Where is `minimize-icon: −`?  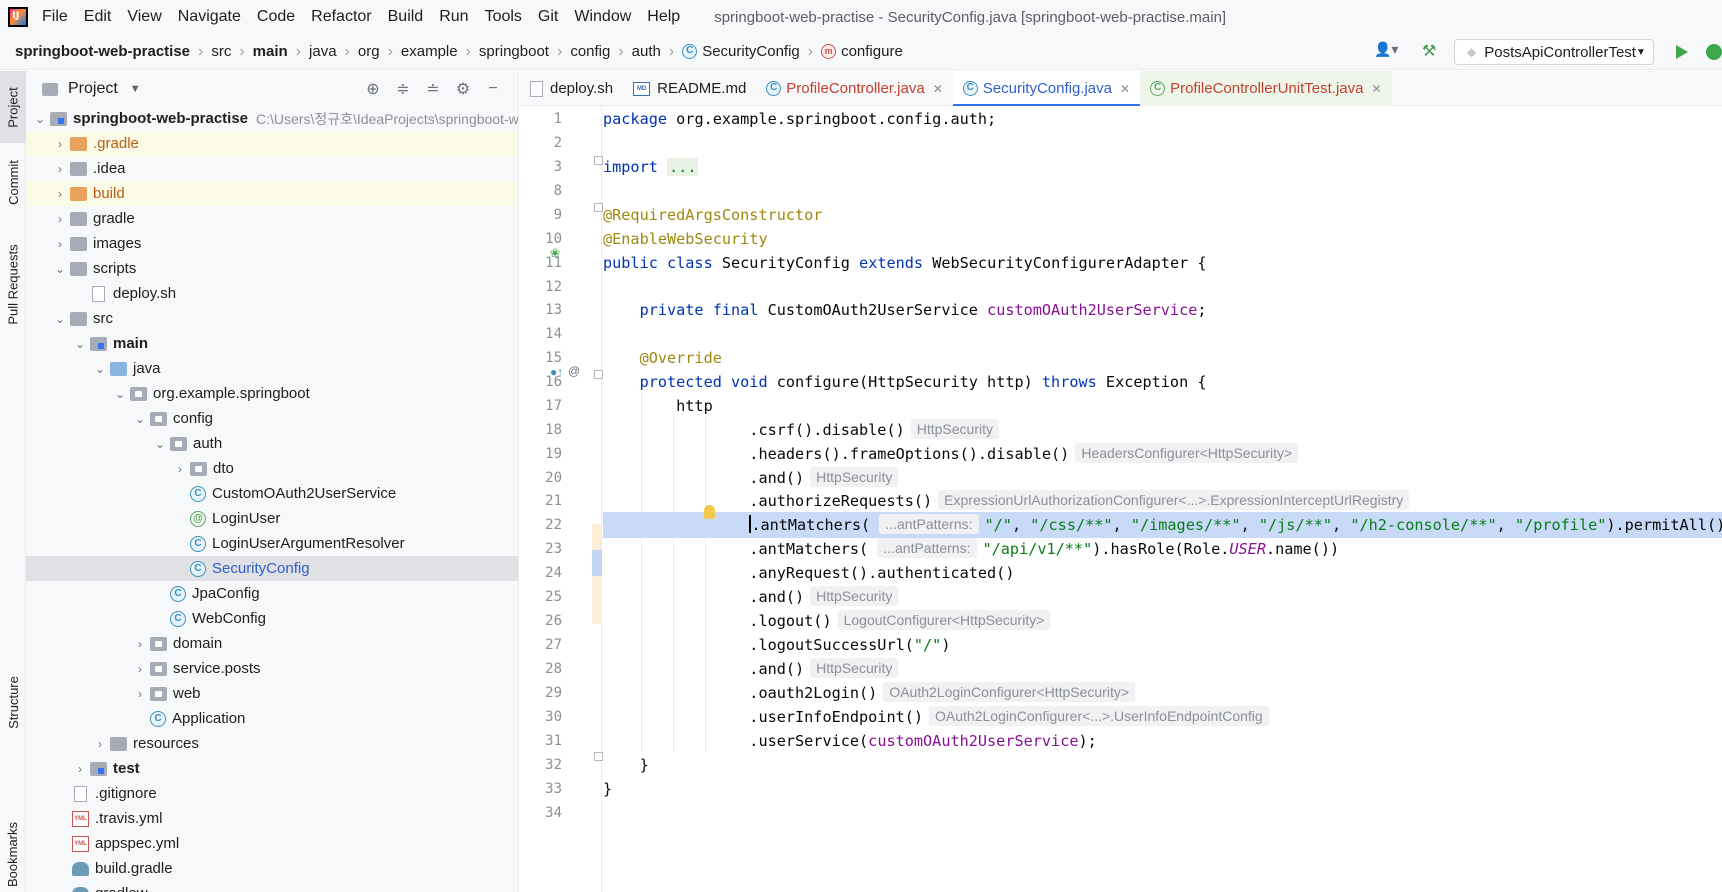 minimize-icon: − is located at coordinates (493, 89).